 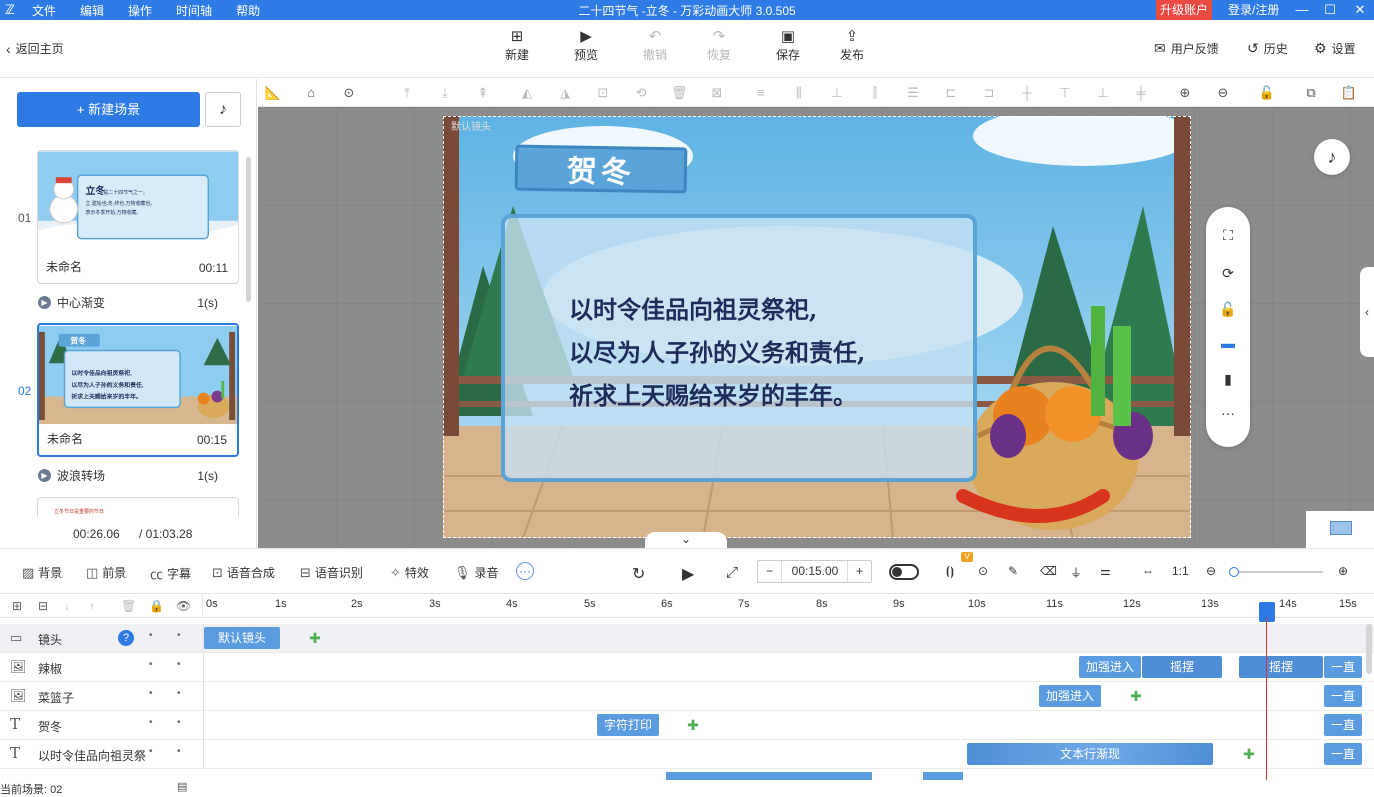 What do you see at coordinates (1349, 93) in the screenshot?
I see `paste-icon: 📋` at bounding box center [1349, 93].